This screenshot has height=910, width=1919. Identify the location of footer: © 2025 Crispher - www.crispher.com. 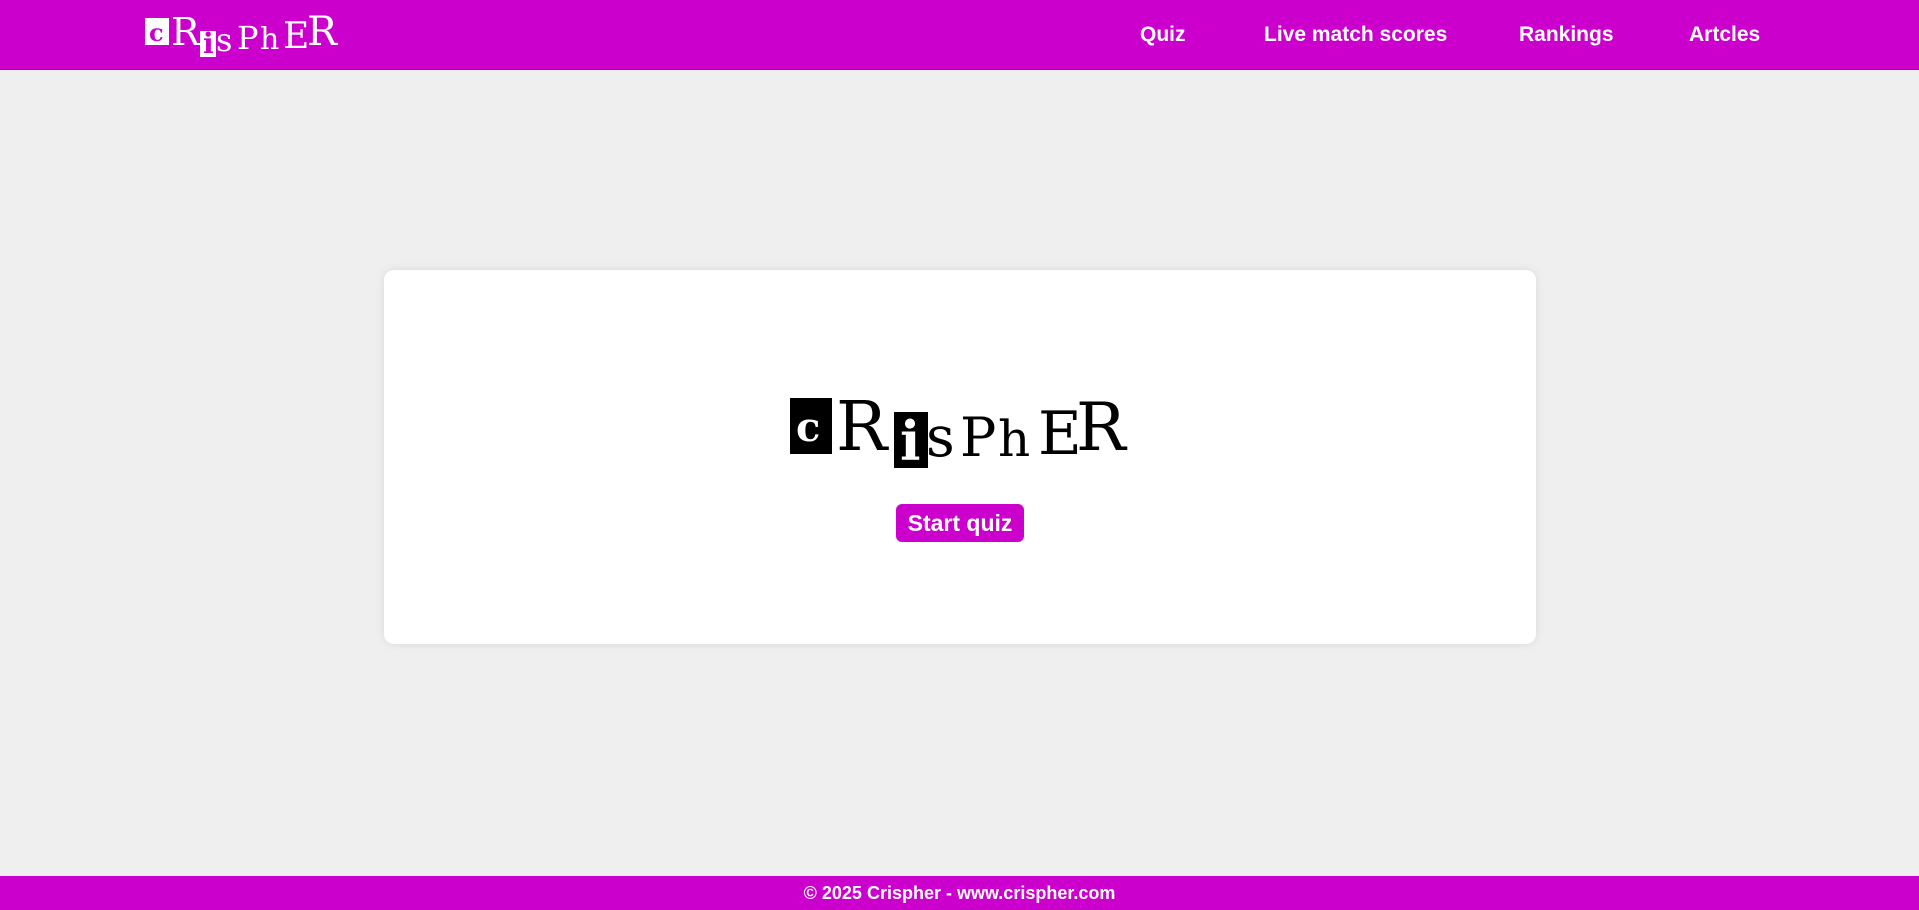
(959, 893).